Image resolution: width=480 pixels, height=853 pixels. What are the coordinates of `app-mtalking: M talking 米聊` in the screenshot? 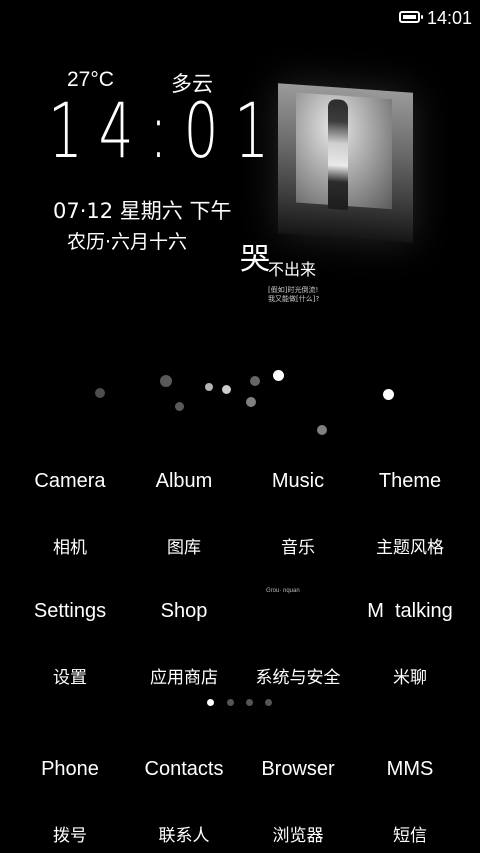 It's located at (410, 644).